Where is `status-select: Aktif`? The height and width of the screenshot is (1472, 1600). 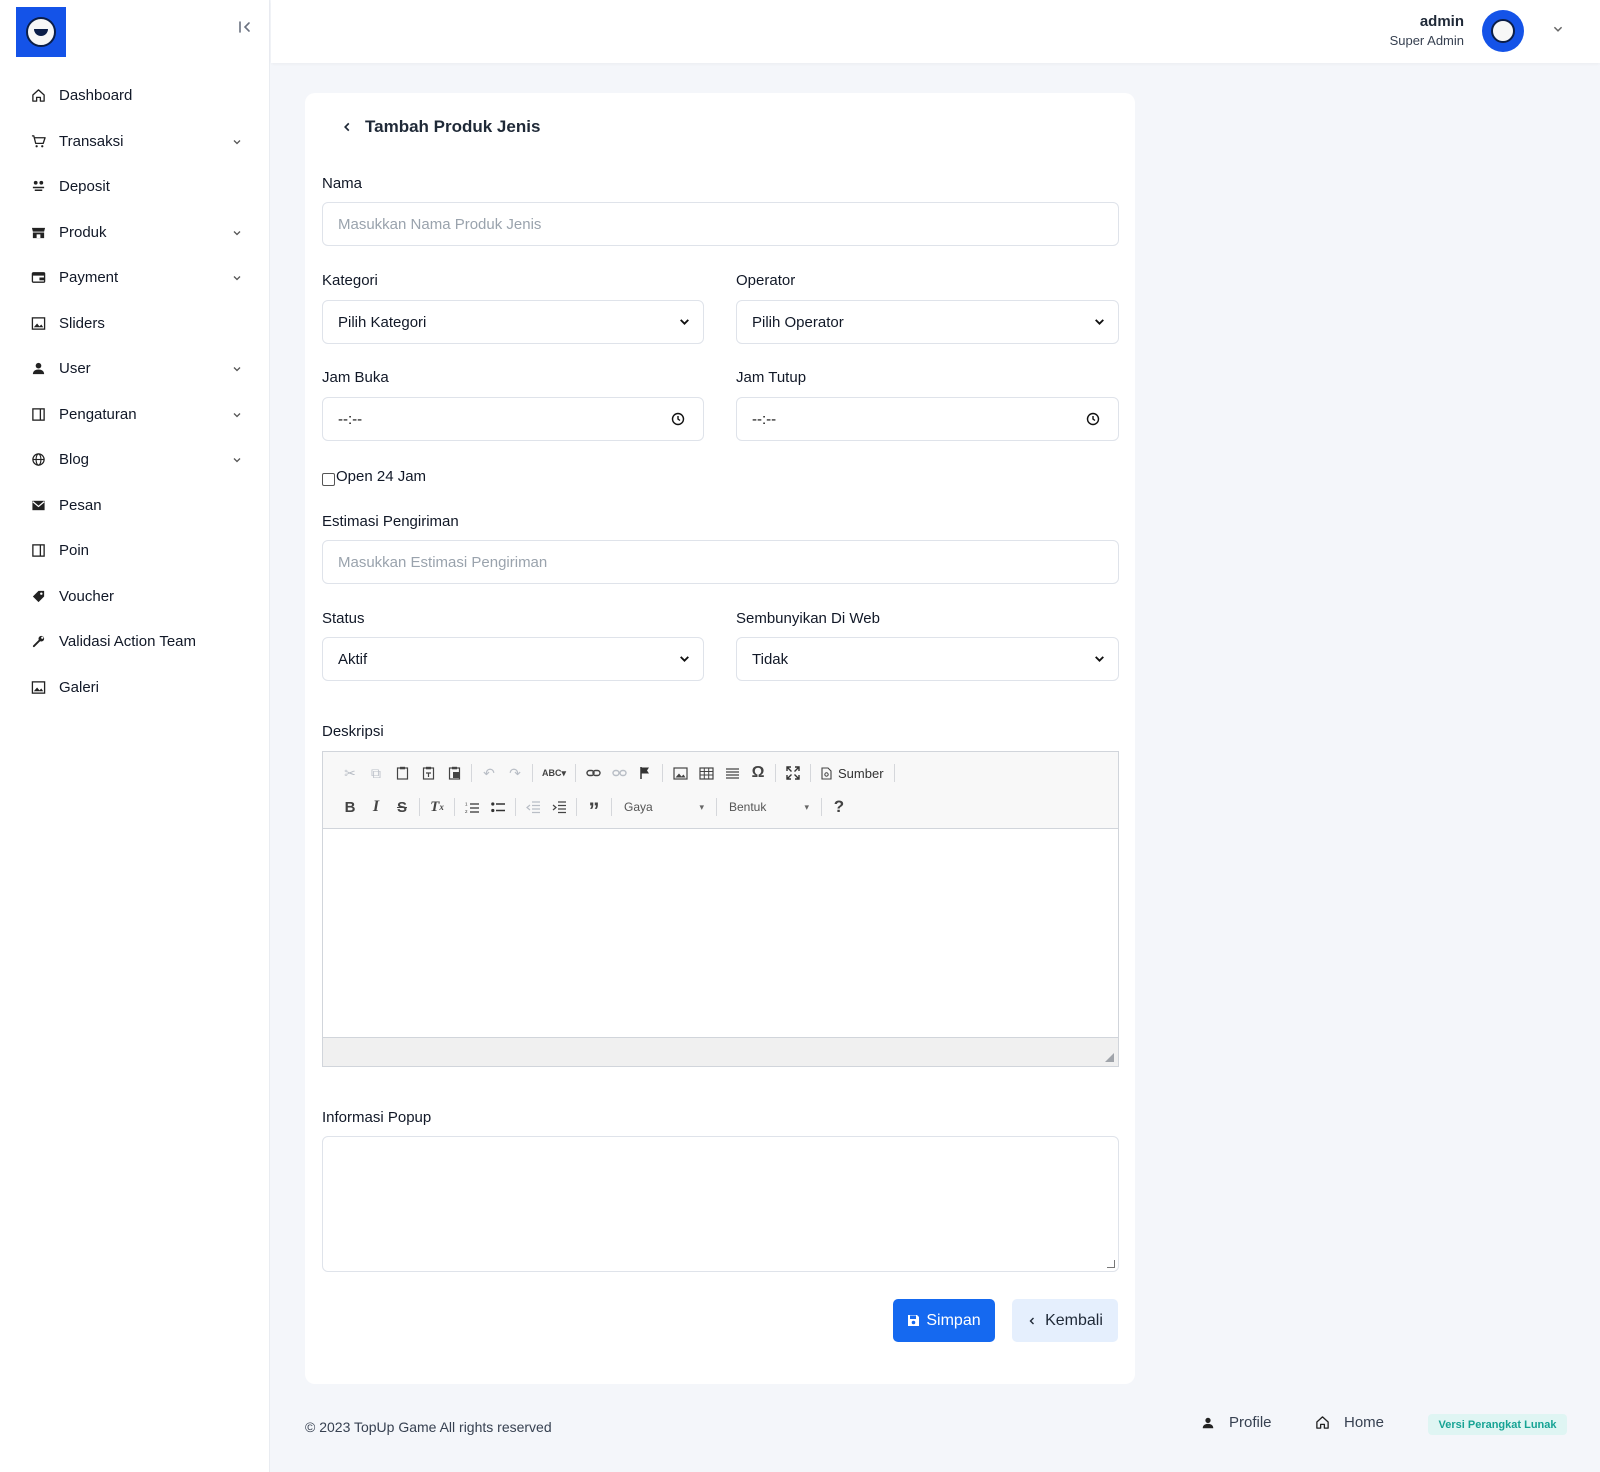
status-select: Aktif is located at coordinates (513, 659).